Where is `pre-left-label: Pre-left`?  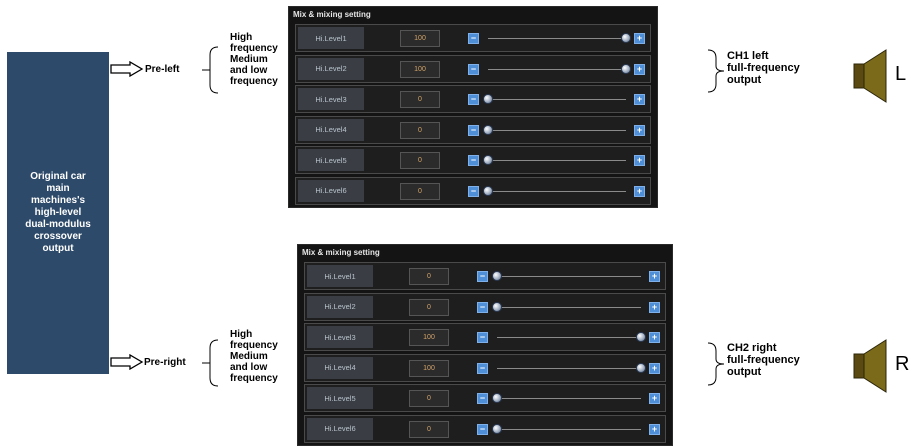
pre-left-label: Pre-left is located at coordinates (162, 69).